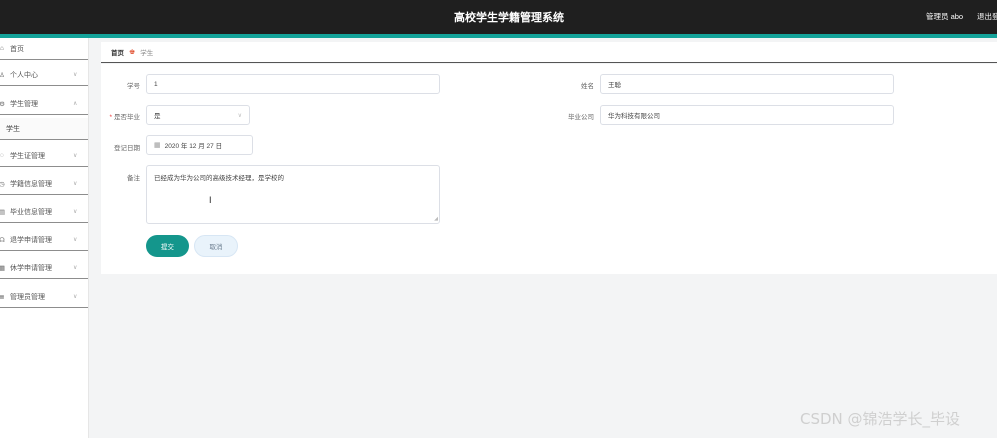  What do you see at coordinates (2, 48) in the screenshot?
I see `home-icon: ⌂` at bounding box center [2, 48].